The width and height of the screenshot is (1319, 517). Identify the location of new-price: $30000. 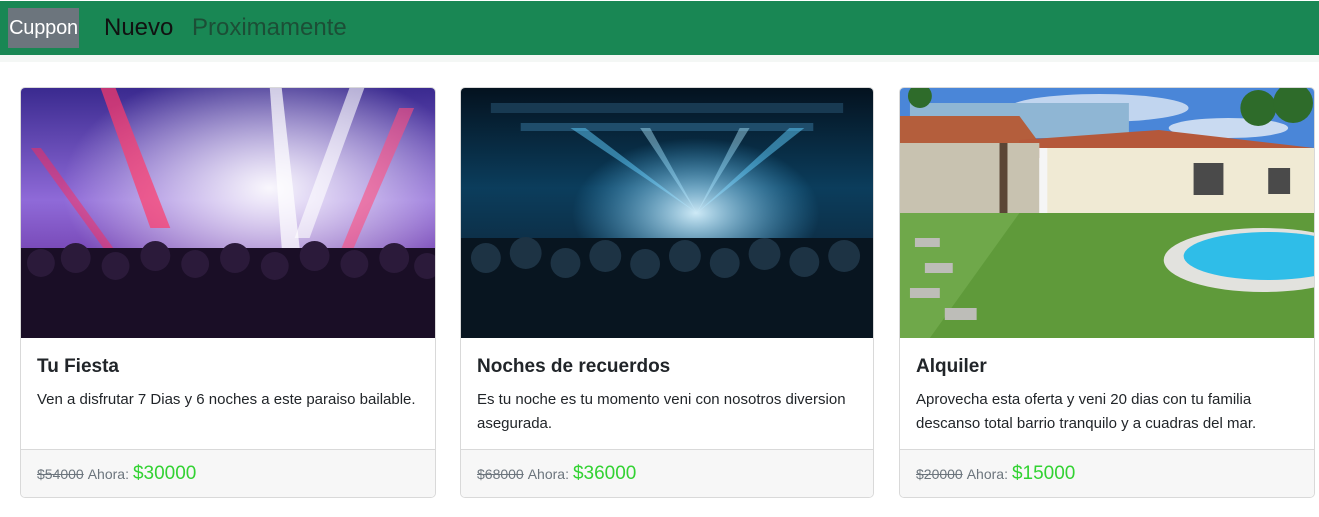
(164, 473).